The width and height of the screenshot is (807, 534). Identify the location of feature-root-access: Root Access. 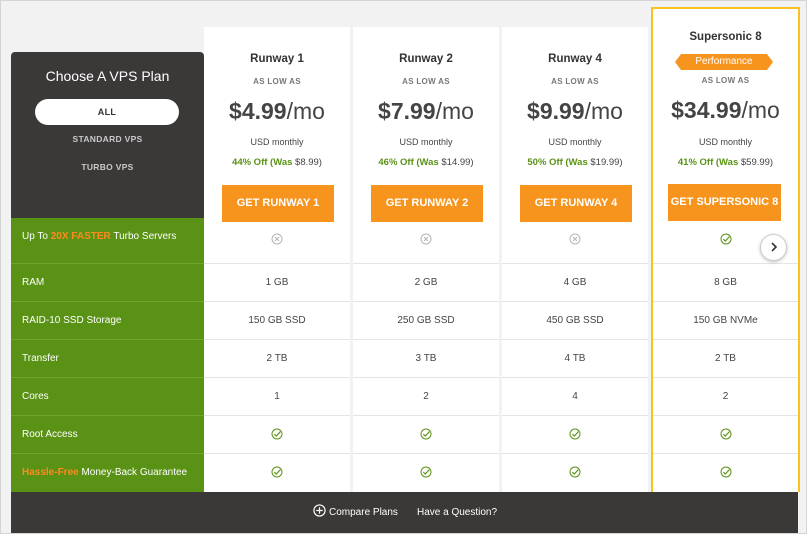
(107, 434).